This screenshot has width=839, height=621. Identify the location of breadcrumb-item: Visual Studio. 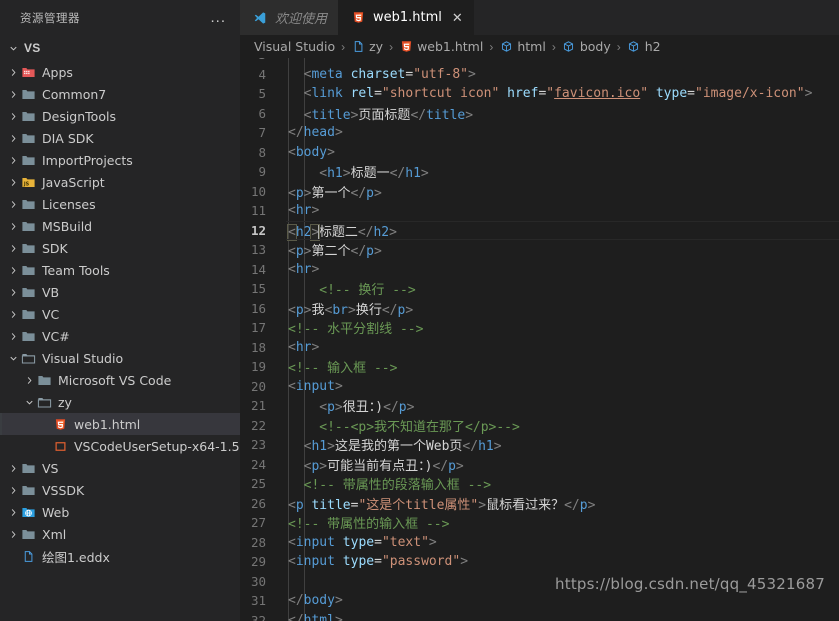
(294, 46).